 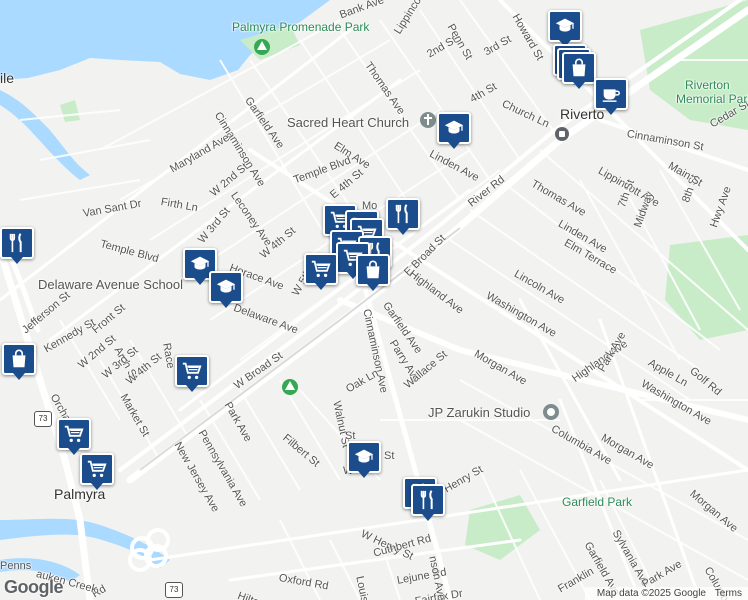 What do you see at coordinates (651, 593) in the screenshot?
I see `map-copyright: Map data ©2025 Google` at bounding box center [651, 593].